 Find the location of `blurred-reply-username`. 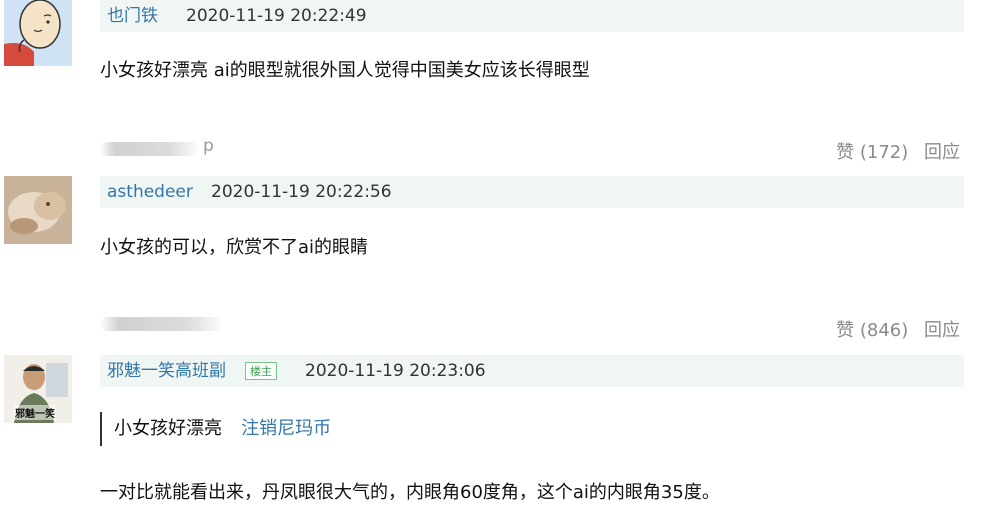

blurred-reply-username is located at coordinates (165, 324).